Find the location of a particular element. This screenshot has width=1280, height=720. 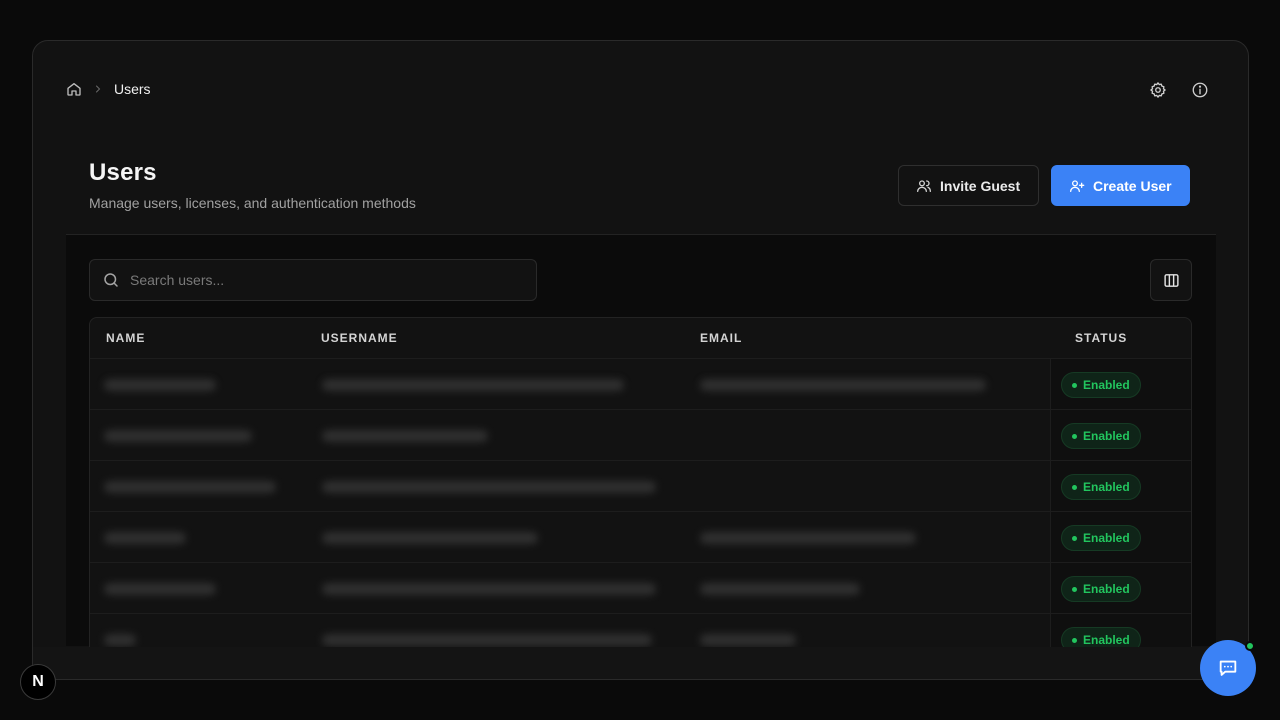

column-header-status: STATUS is located at coordinates (1101, 338).